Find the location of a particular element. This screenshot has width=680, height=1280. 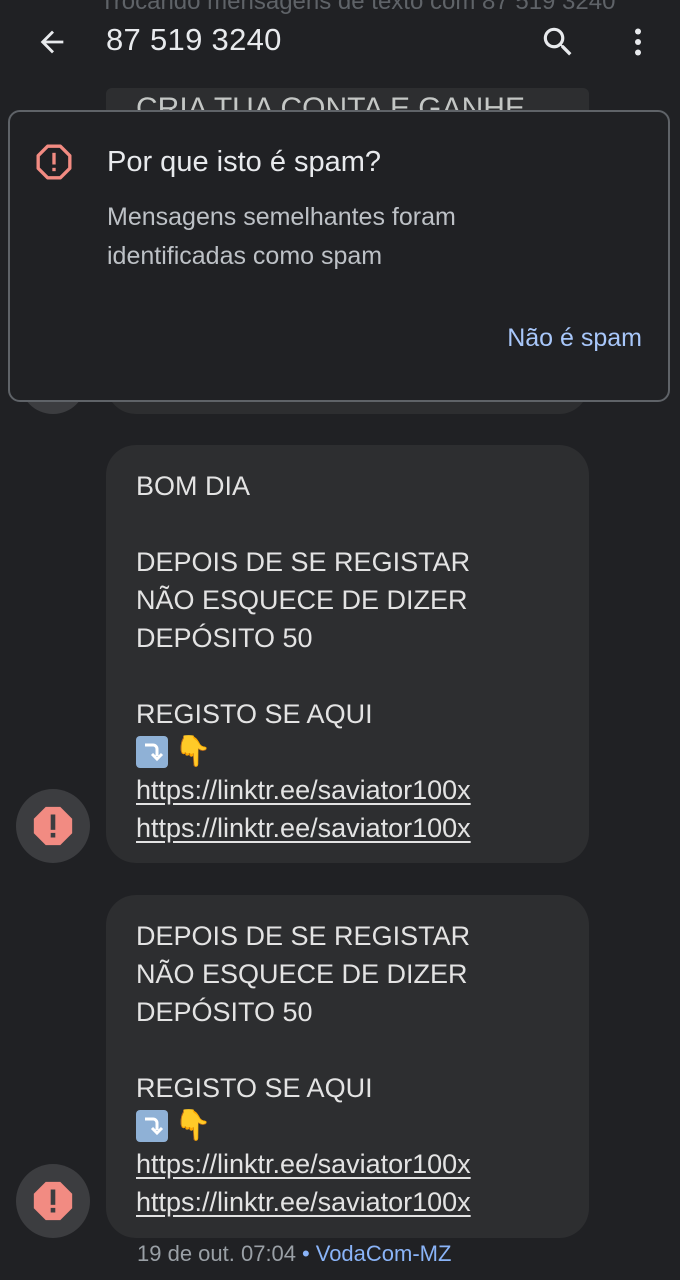

more-options-button is located at coordinates (638, 42).